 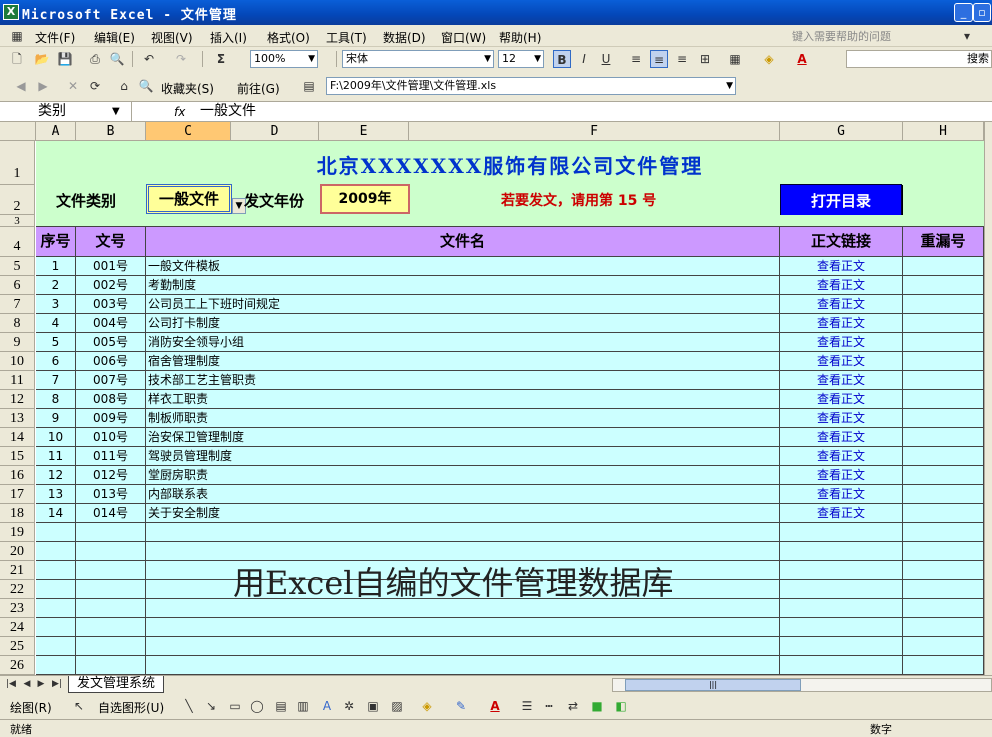 I want to click on oval-icon: ◯, so click(x=257, y=706).